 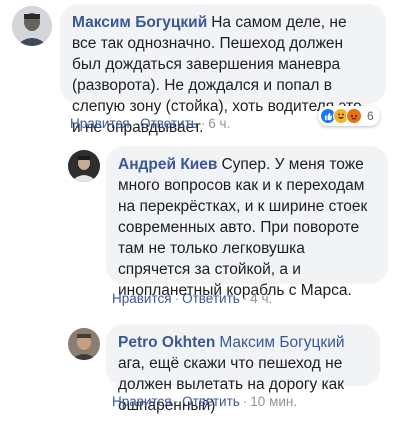 I want to click on comment-author: Максим Богуцкий, so click(x=139, y=22).